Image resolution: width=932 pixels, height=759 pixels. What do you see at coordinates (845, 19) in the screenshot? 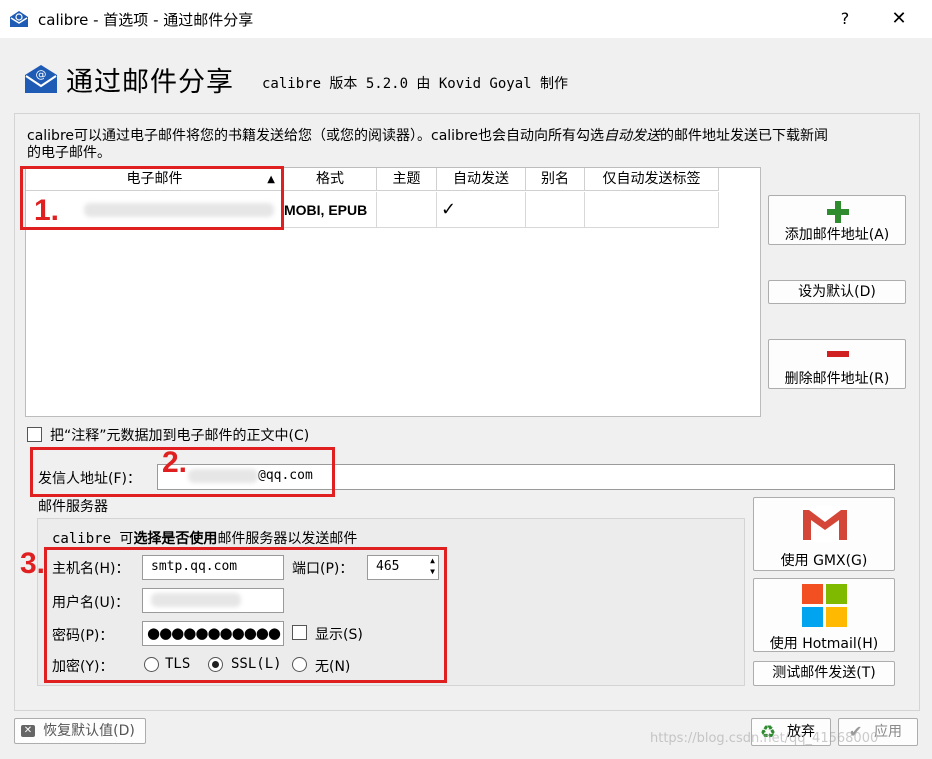
I see `help-button: ?` at bounding box center [845, 19].